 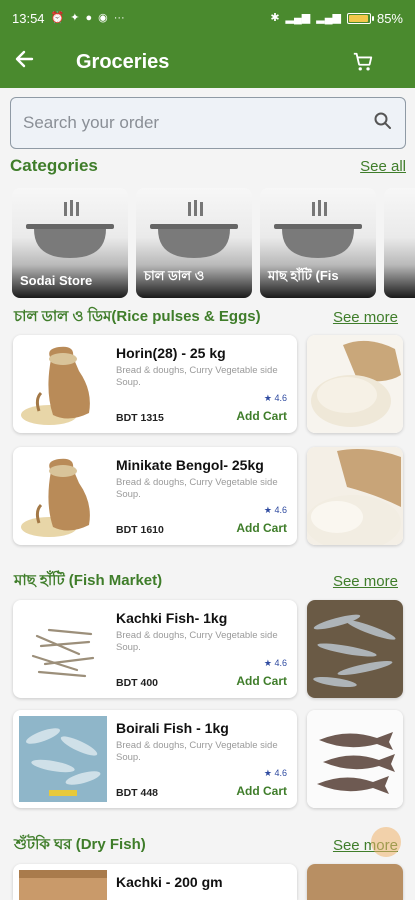 I want to click on notification-icon: ✦, so click(x=75, y=17).